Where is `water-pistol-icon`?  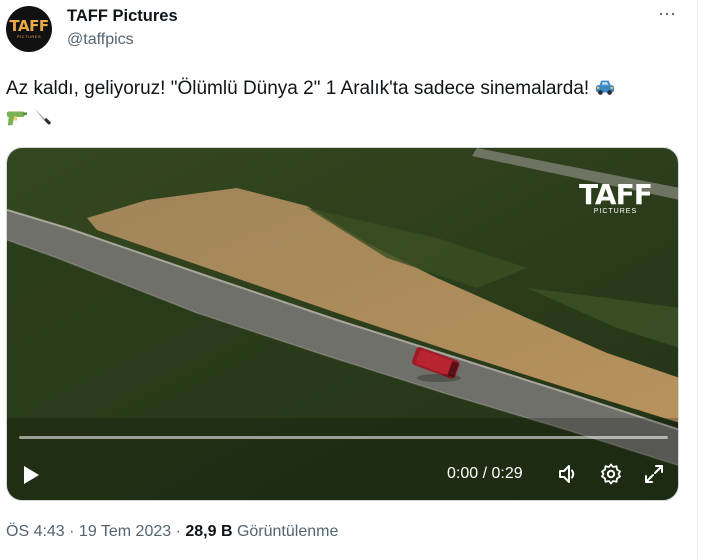 water-pistol-icon is located at coordinates (17, 118).